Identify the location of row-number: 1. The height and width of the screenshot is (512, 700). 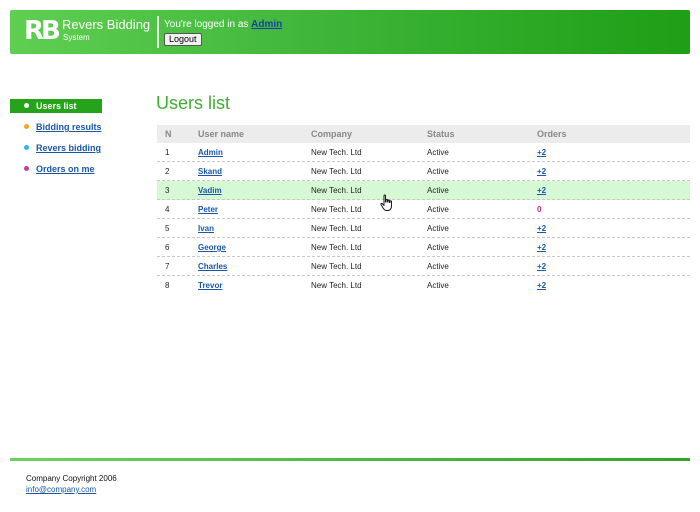
(167, 152).